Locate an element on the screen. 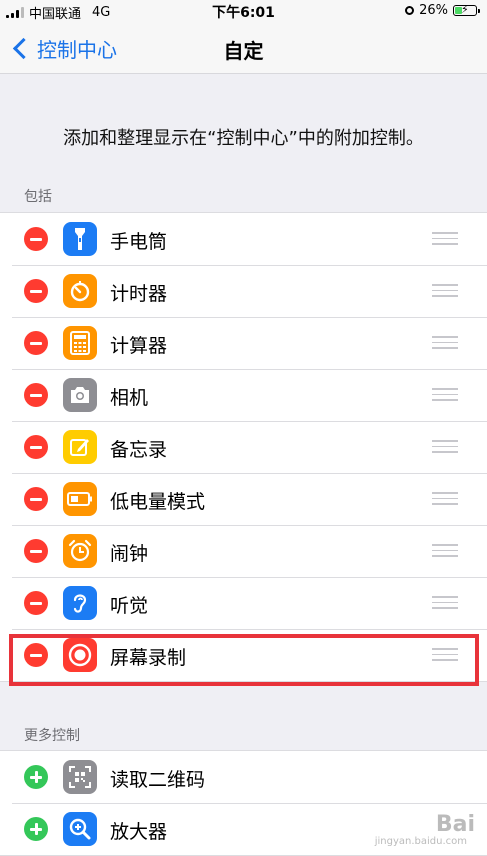 The width and height of the screenshot is (487, 856). control-label: 计时器 is located at coordinates (139, 294).